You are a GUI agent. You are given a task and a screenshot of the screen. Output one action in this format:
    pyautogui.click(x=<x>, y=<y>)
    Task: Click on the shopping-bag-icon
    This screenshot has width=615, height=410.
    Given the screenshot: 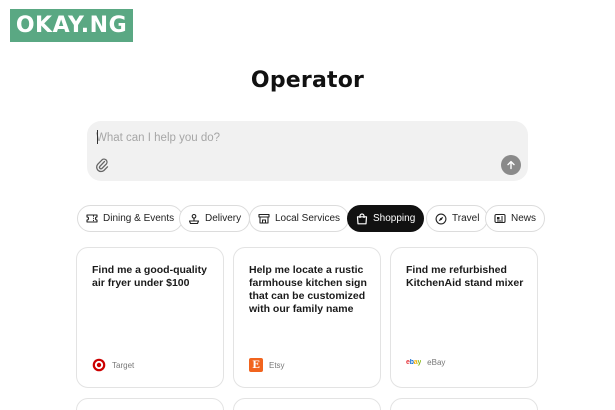 What is the action you would take?
    pyautogui.click(x=362, y=218)
    